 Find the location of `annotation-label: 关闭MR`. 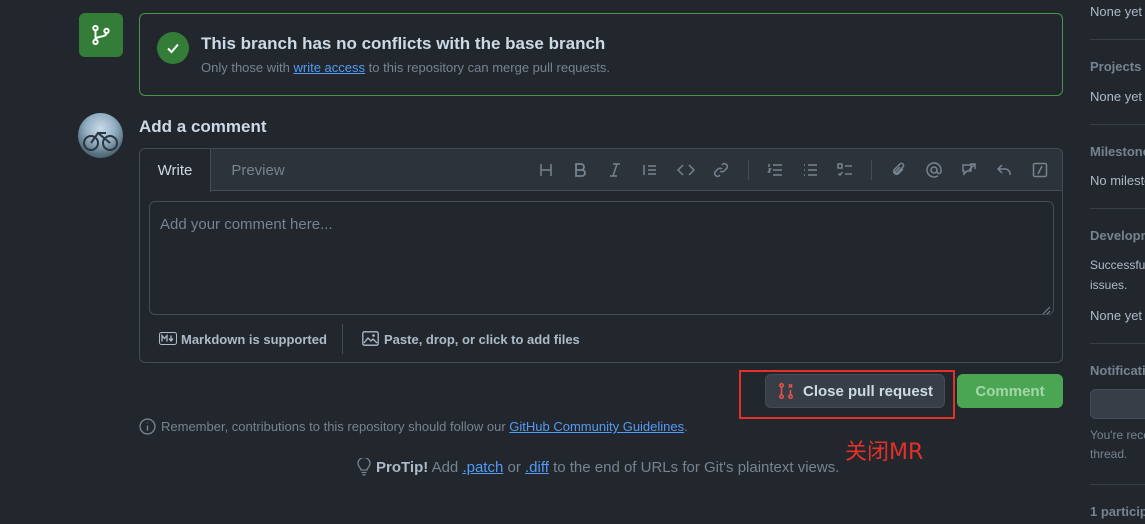

annotation-label: 关闭MR is located at coordinates (884, 452).